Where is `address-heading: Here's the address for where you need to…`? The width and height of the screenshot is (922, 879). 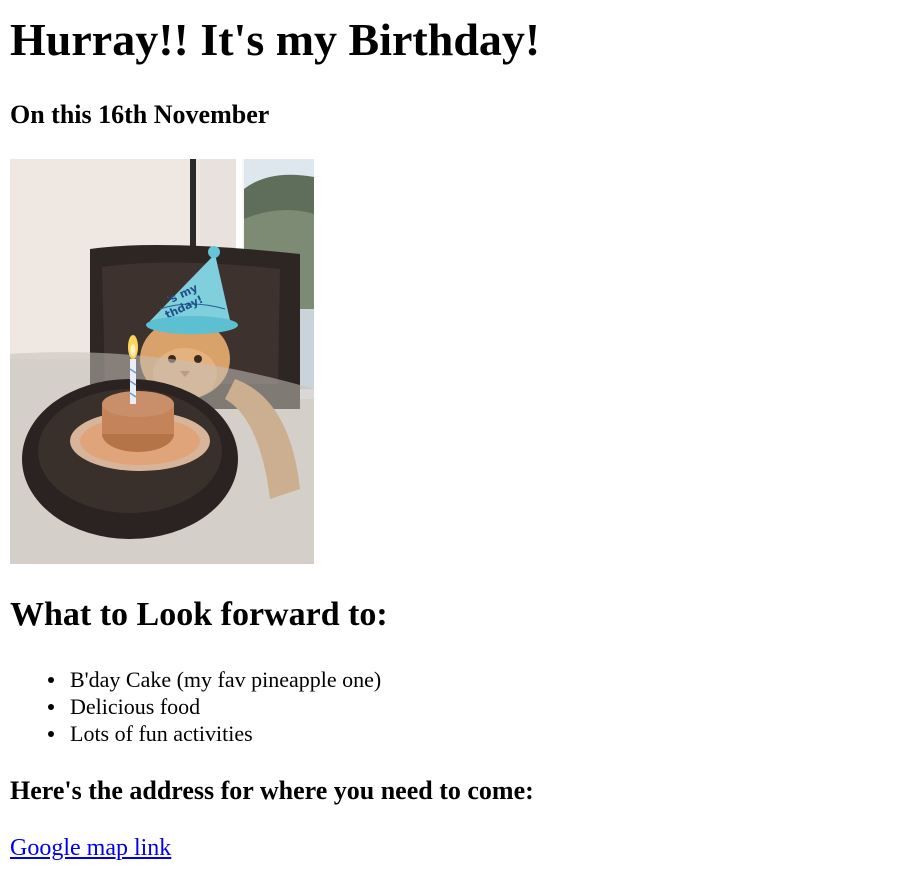
address-heading: Here's the address for where you need to… is located at coordinates (272, 790).